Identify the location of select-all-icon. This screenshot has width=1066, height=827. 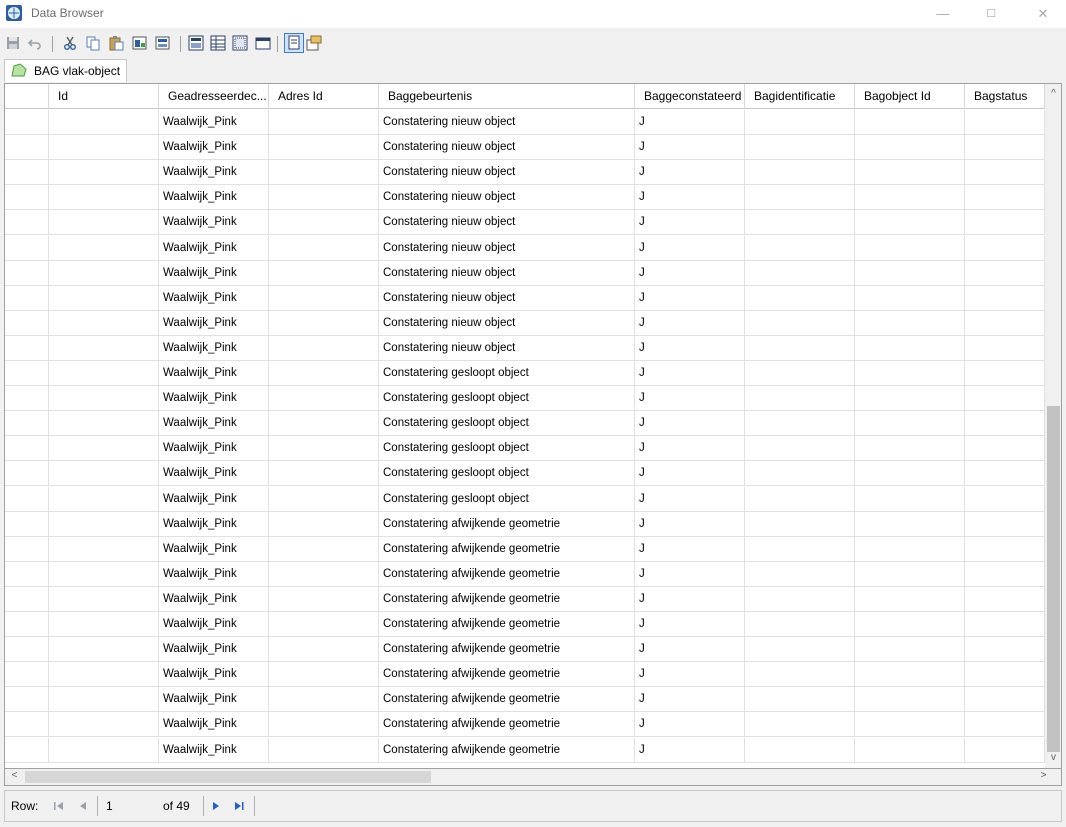
(196, 43).